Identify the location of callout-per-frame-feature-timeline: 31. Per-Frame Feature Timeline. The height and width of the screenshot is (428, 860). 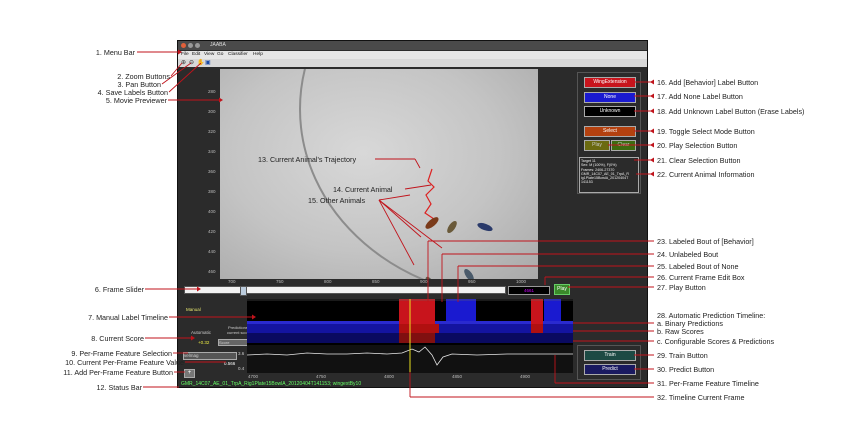
(708, 383).